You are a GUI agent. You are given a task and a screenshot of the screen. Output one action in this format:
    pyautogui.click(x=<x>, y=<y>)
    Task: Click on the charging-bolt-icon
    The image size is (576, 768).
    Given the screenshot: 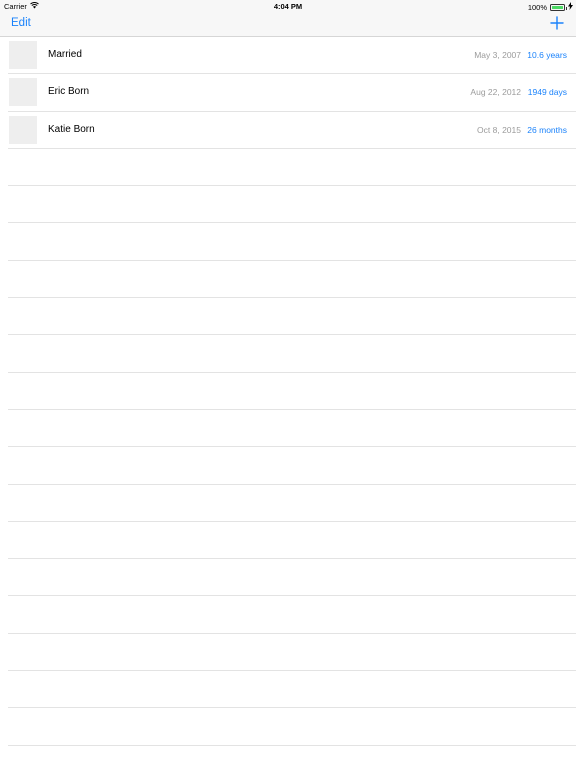 What is the action you would take?
    pyautogui.click(x=570, y=7)
    